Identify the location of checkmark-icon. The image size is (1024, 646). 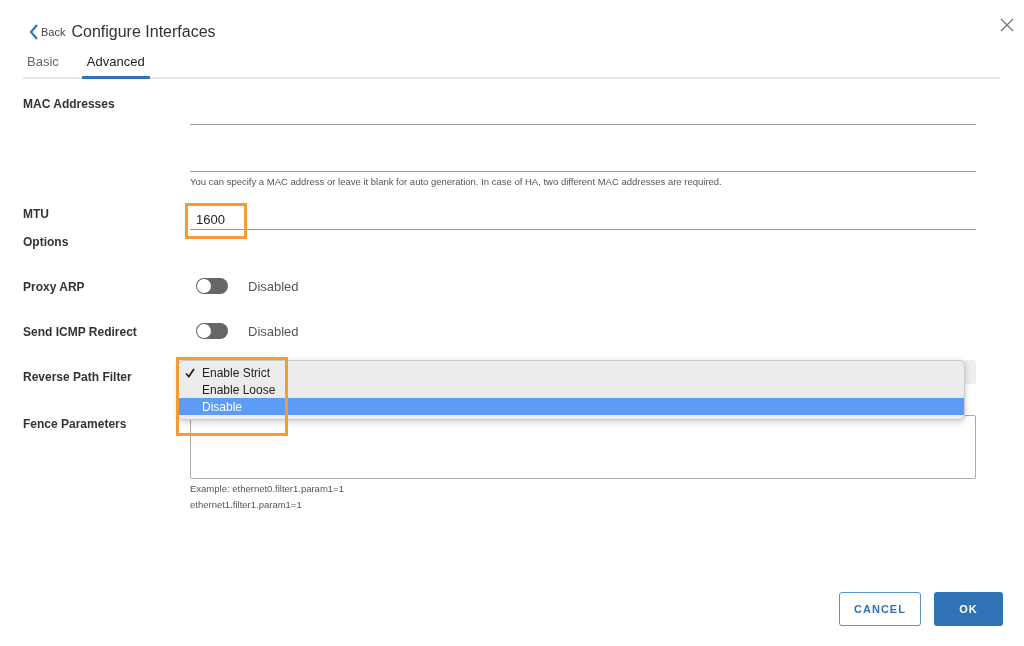
(190, 372).